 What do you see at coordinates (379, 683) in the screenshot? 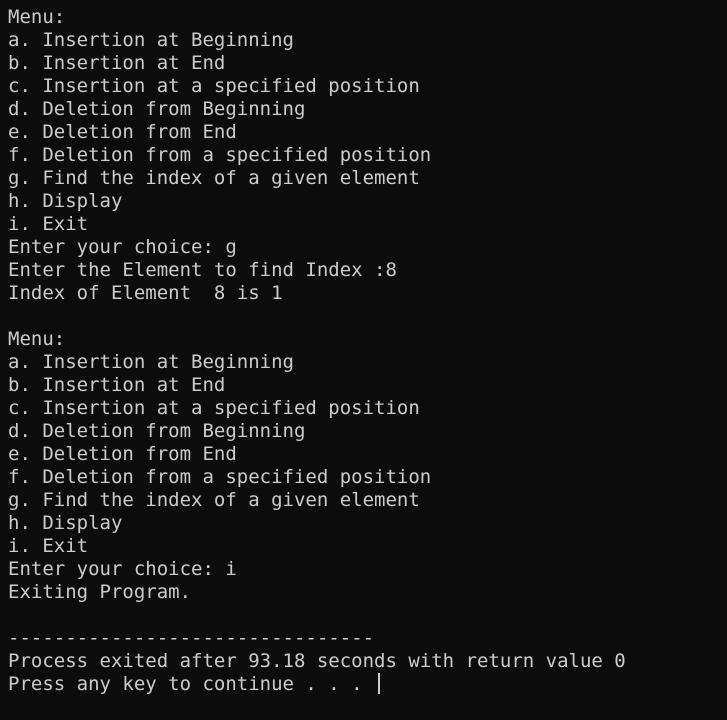
I see `text-cursor` at bounding box center [379, 683].